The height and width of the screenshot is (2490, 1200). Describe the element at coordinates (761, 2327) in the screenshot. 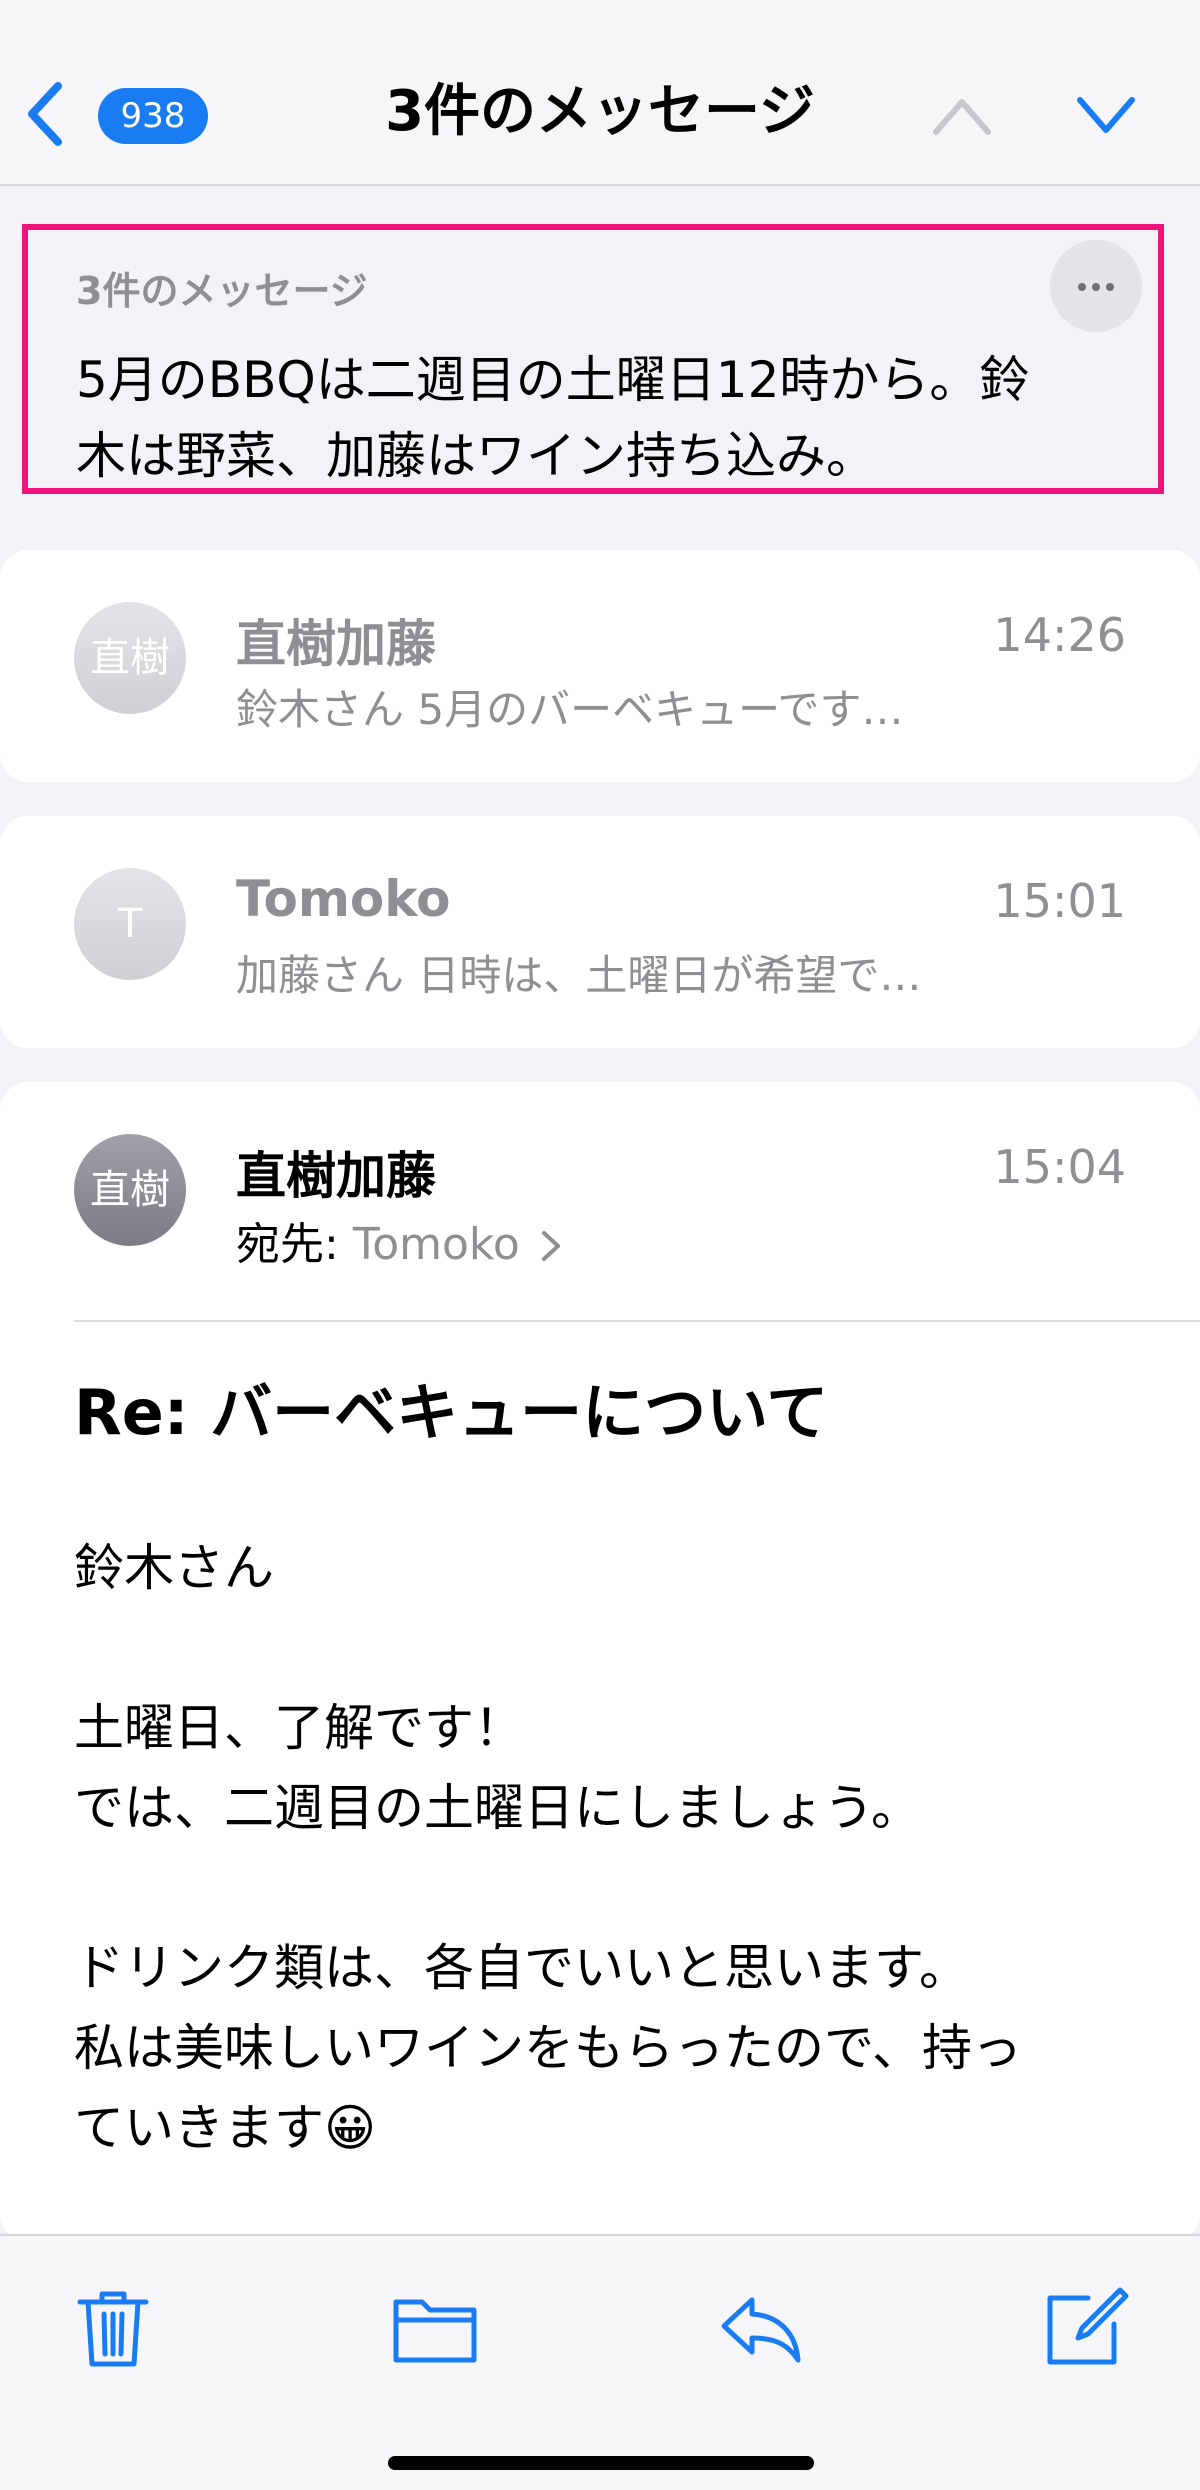

I see `reply-icon` at that location.